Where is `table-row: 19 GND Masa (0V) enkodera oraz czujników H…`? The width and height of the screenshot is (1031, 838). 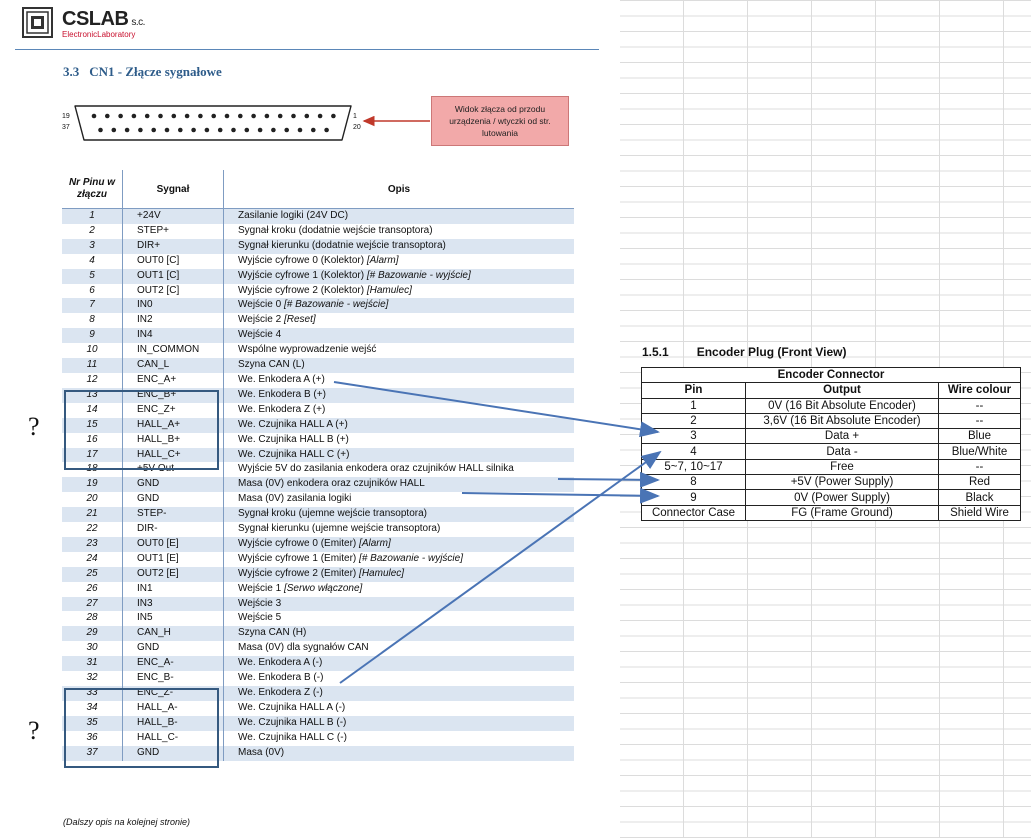 table-row: 19 GND Masa (0V) enkodera oraz czujników H… is located at coordinates (318, 485).